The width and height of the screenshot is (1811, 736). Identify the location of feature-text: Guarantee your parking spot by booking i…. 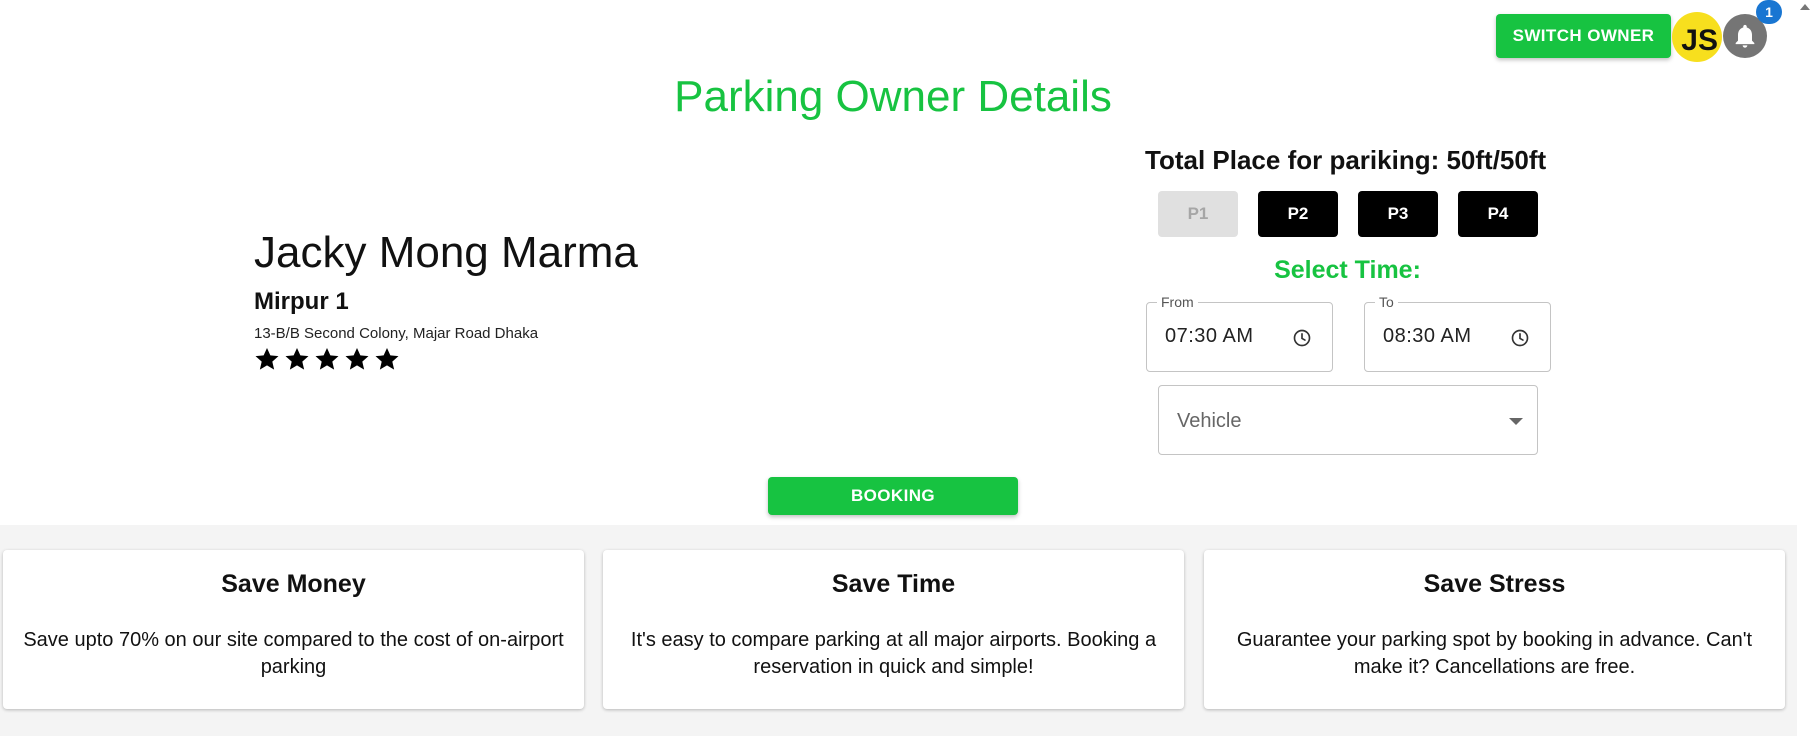
(1494, 653).